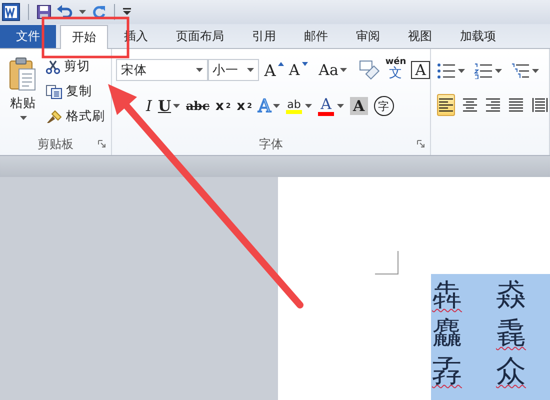 This screenshot has height=400, width=550. I want to click on ribbon-tab: 页面布局, so click(200, 36).